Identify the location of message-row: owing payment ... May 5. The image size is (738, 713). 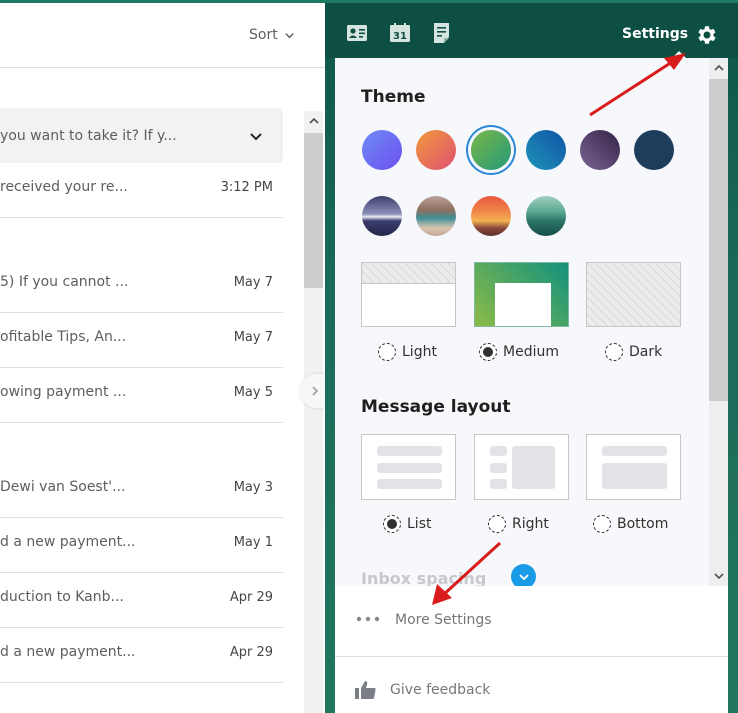
(141, 395).